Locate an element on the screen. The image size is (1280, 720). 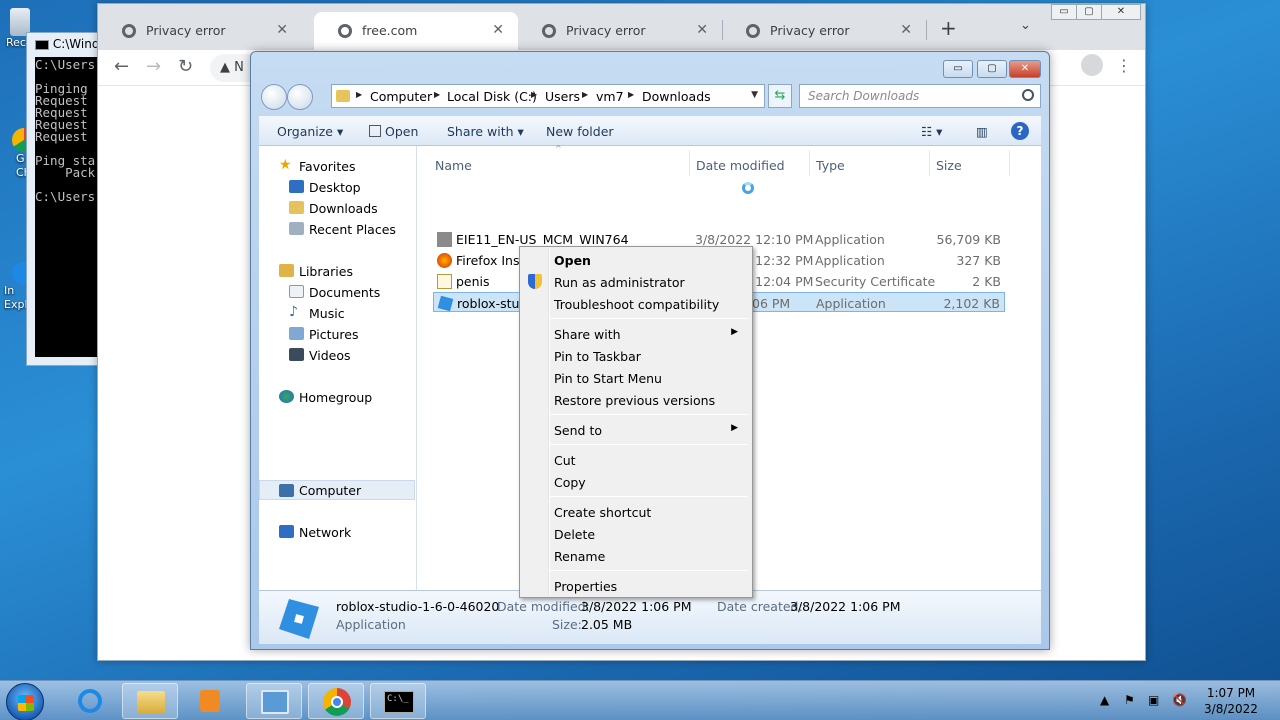
tab-privacy-error-1: Privacy error ✕ is located at coordinates (200, 31).